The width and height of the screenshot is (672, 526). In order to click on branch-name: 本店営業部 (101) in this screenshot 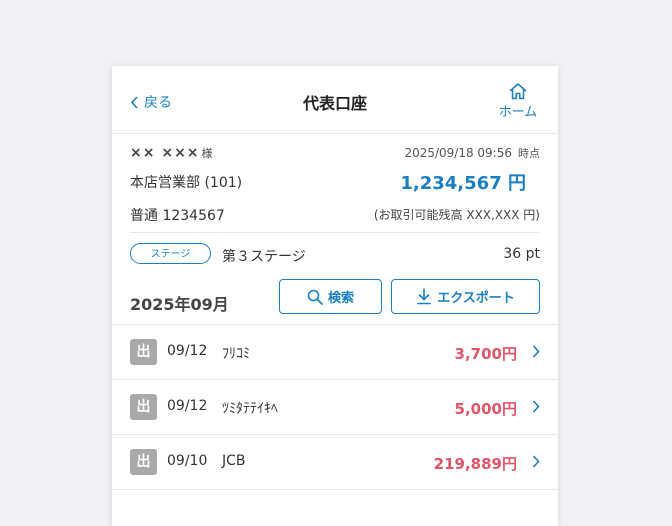, I will do `click(186, 183)`.